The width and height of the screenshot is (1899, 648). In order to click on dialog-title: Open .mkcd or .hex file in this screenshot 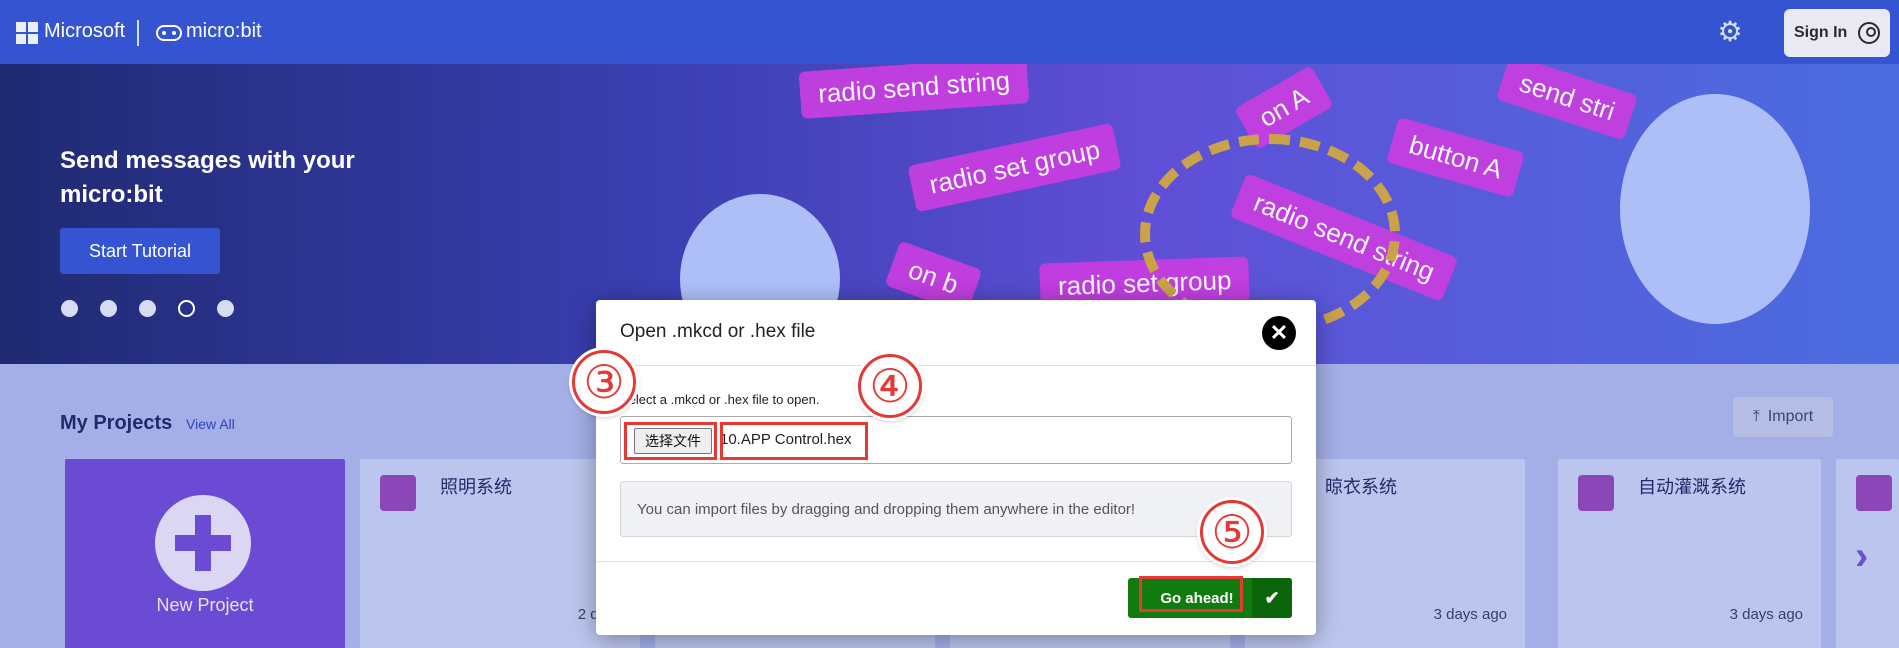, I will do `click(718, 331)`.